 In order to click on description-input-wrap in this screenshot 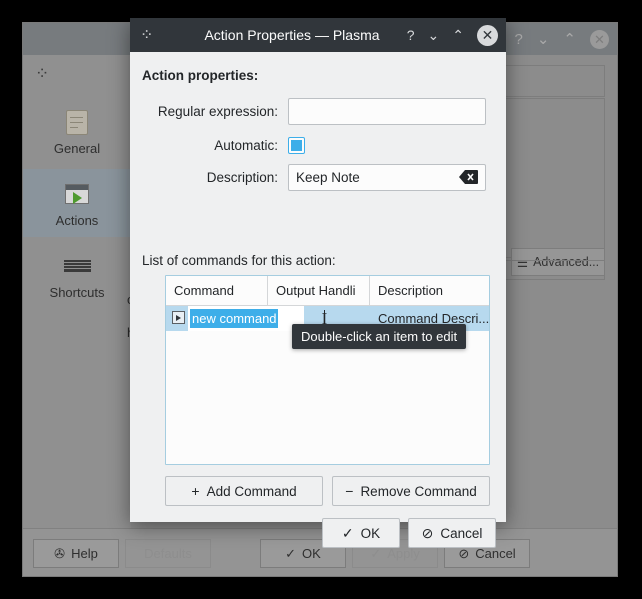, I will do `click(387, 177)`.